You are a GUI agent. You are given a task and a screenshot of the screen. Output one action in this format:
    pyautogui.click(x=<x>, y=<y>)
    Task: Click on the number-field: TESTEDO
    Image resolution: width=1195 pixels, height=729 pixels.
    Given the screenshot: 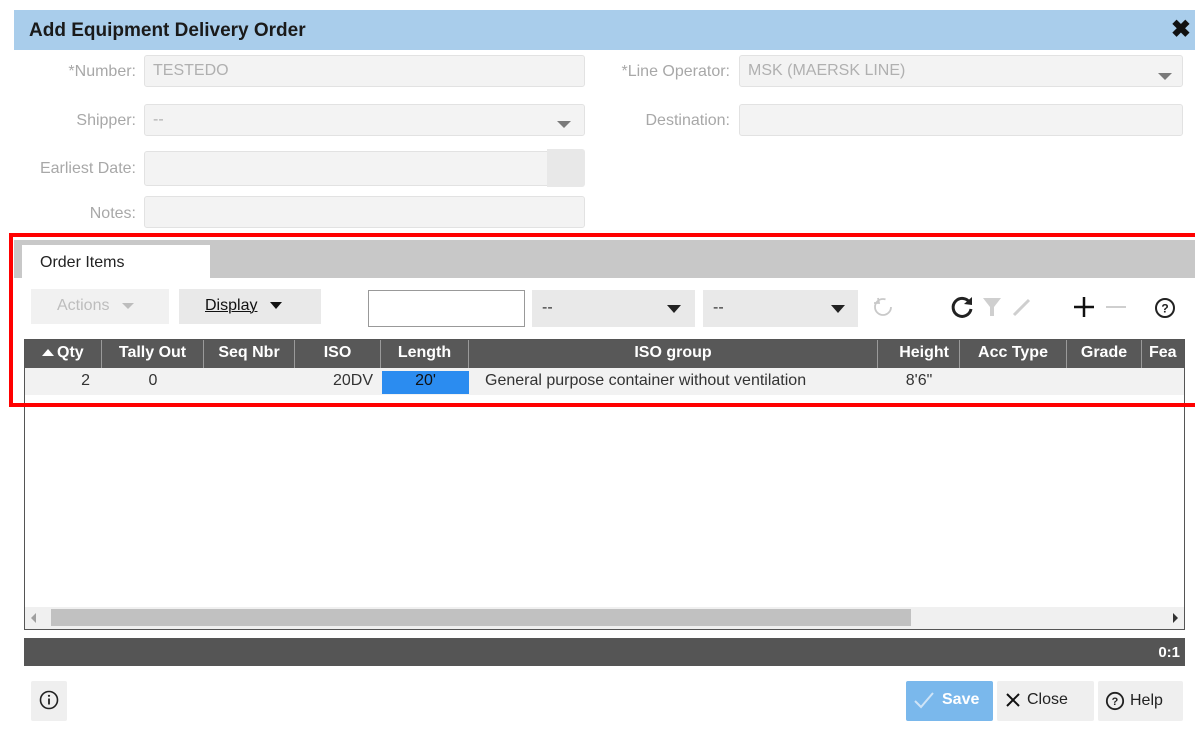 What is the action you would take?
    pyautogui.click(x=364, y=71)
    